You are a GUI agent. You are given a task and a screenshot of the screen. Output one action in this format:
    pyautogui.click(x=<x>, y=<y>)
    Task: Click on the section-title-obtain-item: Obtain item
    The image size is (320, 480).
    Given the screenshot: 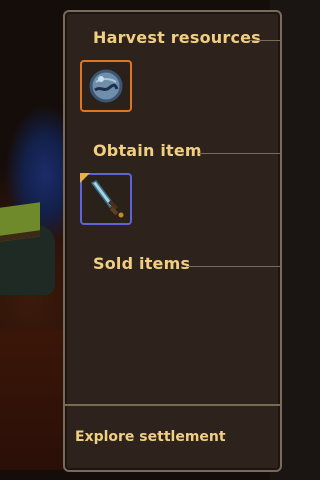 What is the action you would take?
    pyautogui.click(x=147, y=150)
    